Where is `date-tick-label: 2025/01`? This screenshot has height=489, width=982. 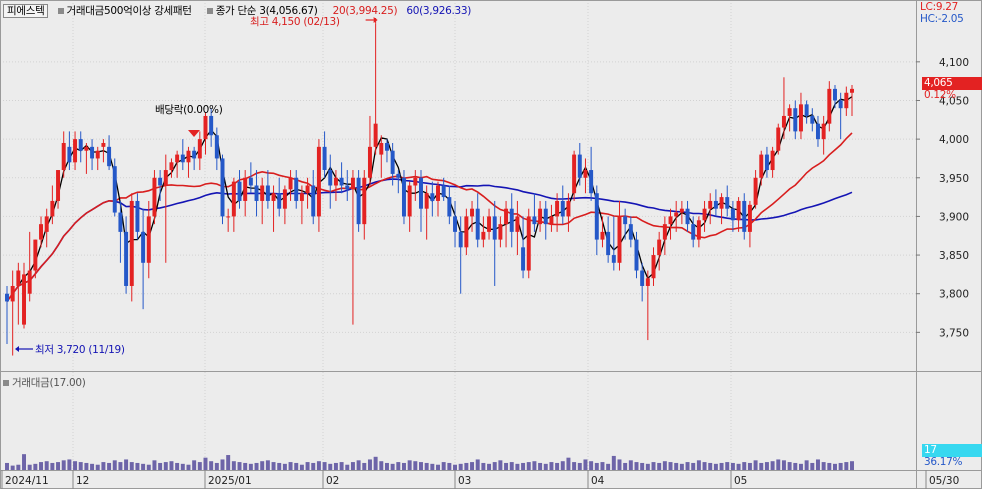 date-tick-label: 2025/01 is located at coordinates (230, 481).